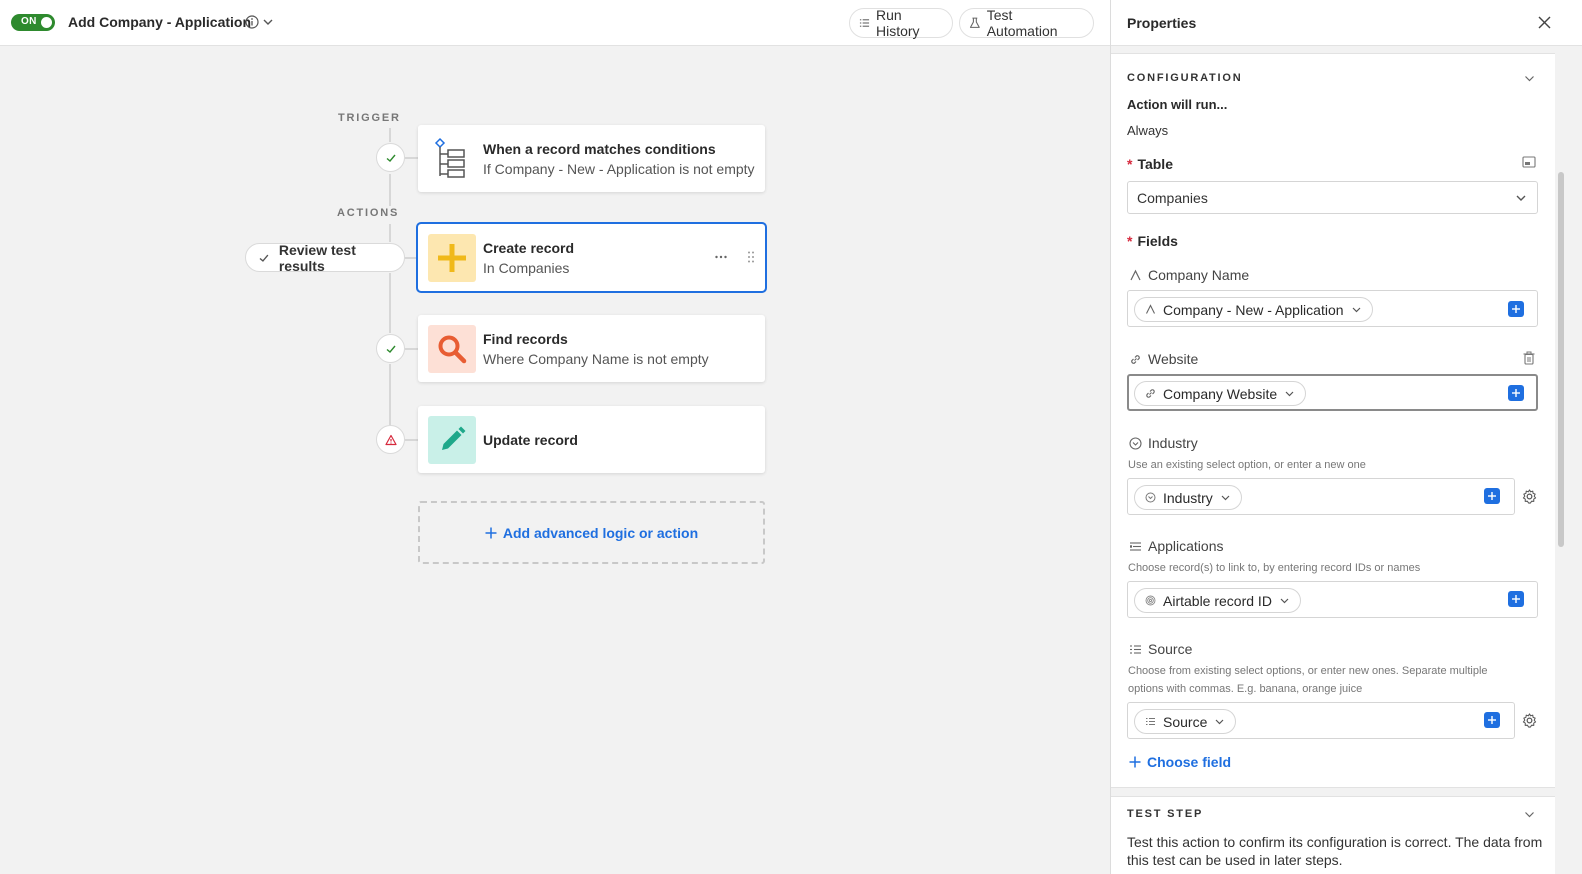 This screenshot has height=874, width=1582. What do you see at coordinates (591, 257) in the screenshot?
I see `create-record-card: Create record In Companies` at bounding box center [591, 257].